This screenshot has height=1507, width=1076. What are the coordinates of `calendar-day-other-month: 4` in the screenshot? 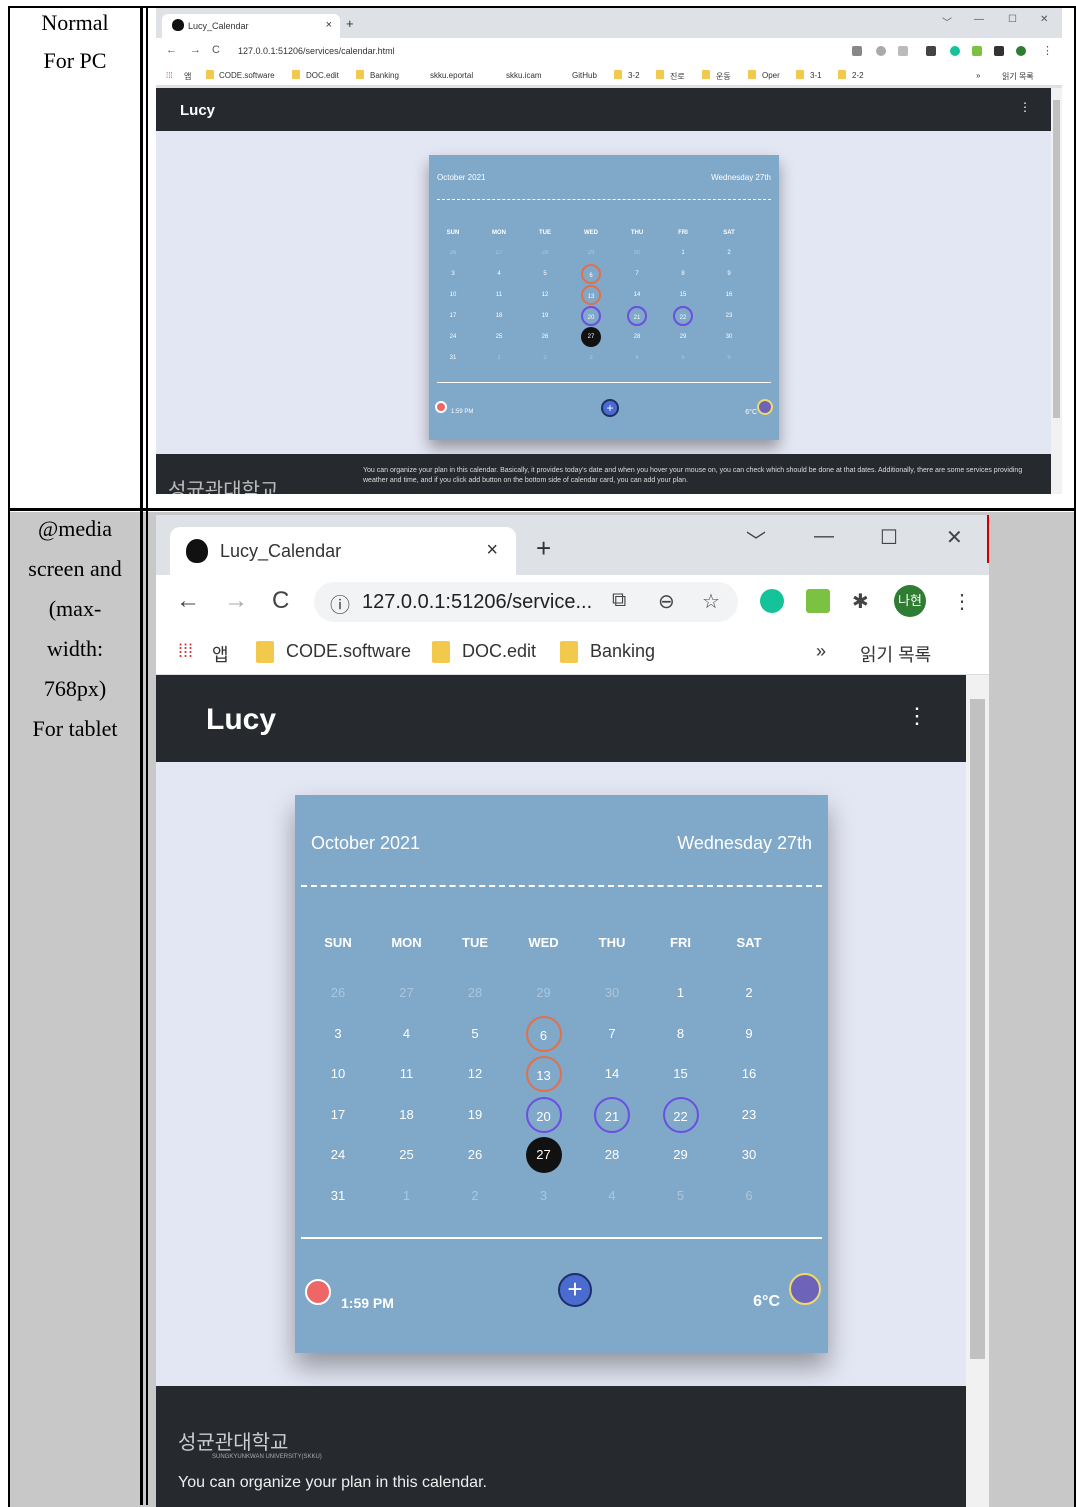 It's located at (637, 358).